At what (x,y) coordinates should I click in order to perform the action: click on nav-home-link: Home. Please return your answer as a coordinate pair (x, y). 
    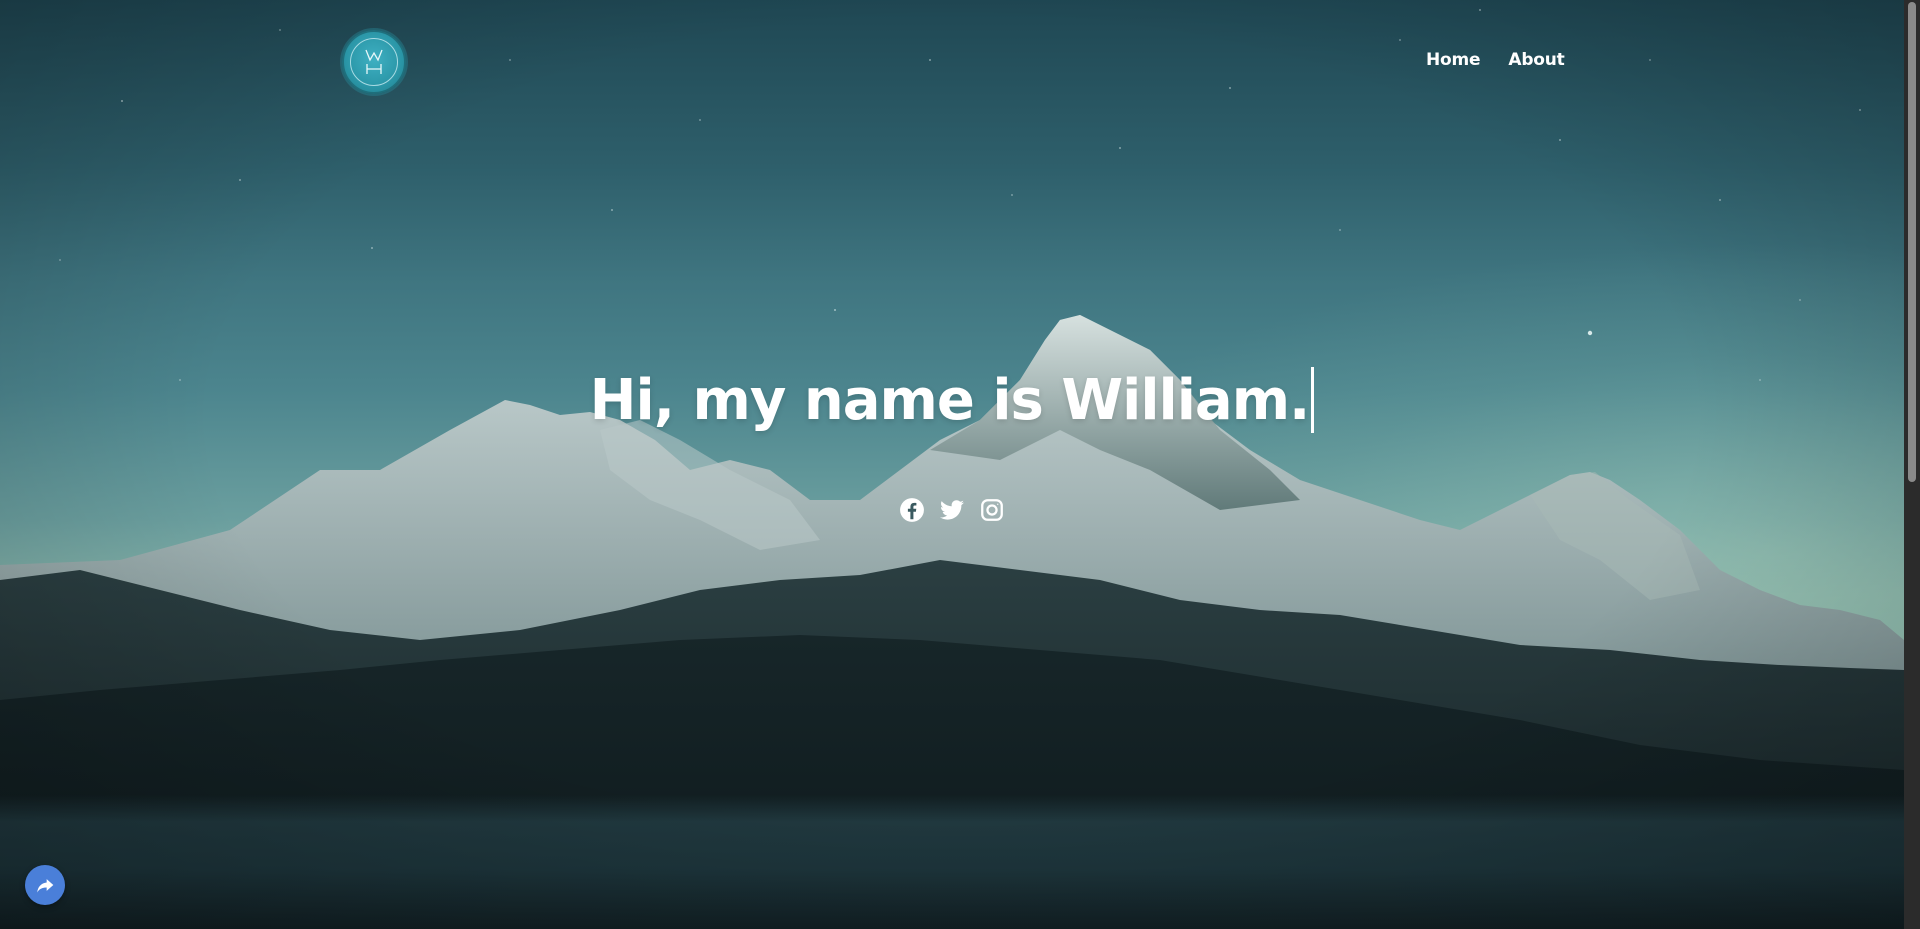
    Looking at the image, I should click on (1453, 60).